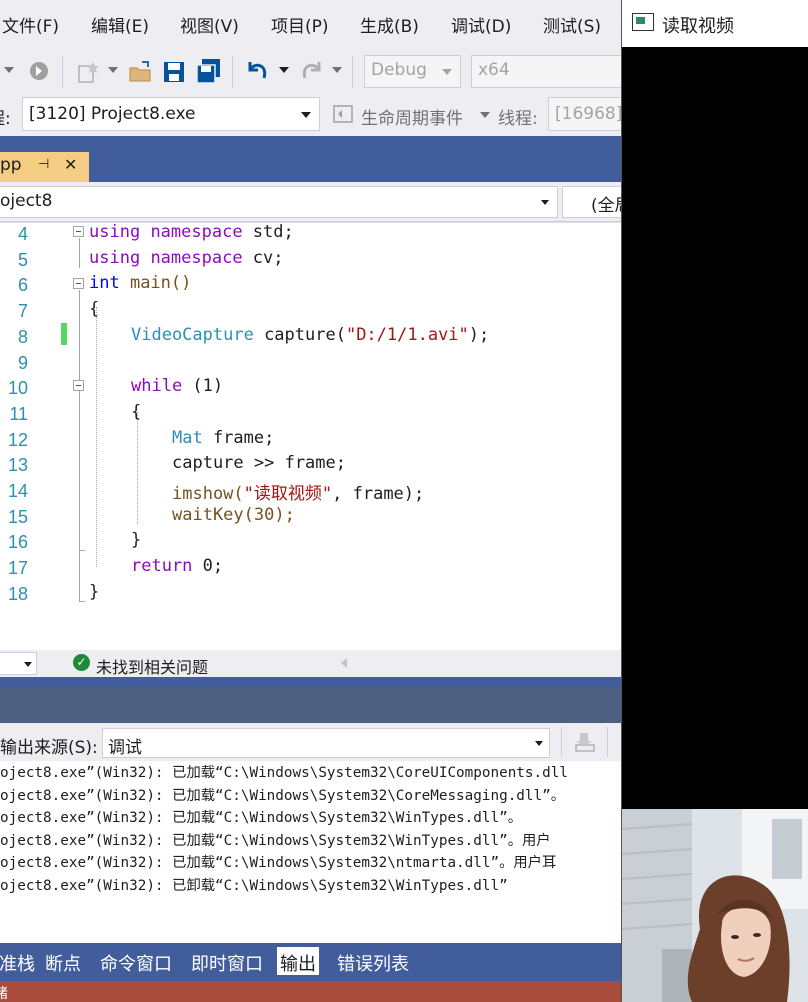 Image resolution: width=808 pixels, height=1002 pixels. What do you see at coordinates (343, 114) in the screenshot?
I see `lifecycle-events-icon` at bounding box center [343, 114].